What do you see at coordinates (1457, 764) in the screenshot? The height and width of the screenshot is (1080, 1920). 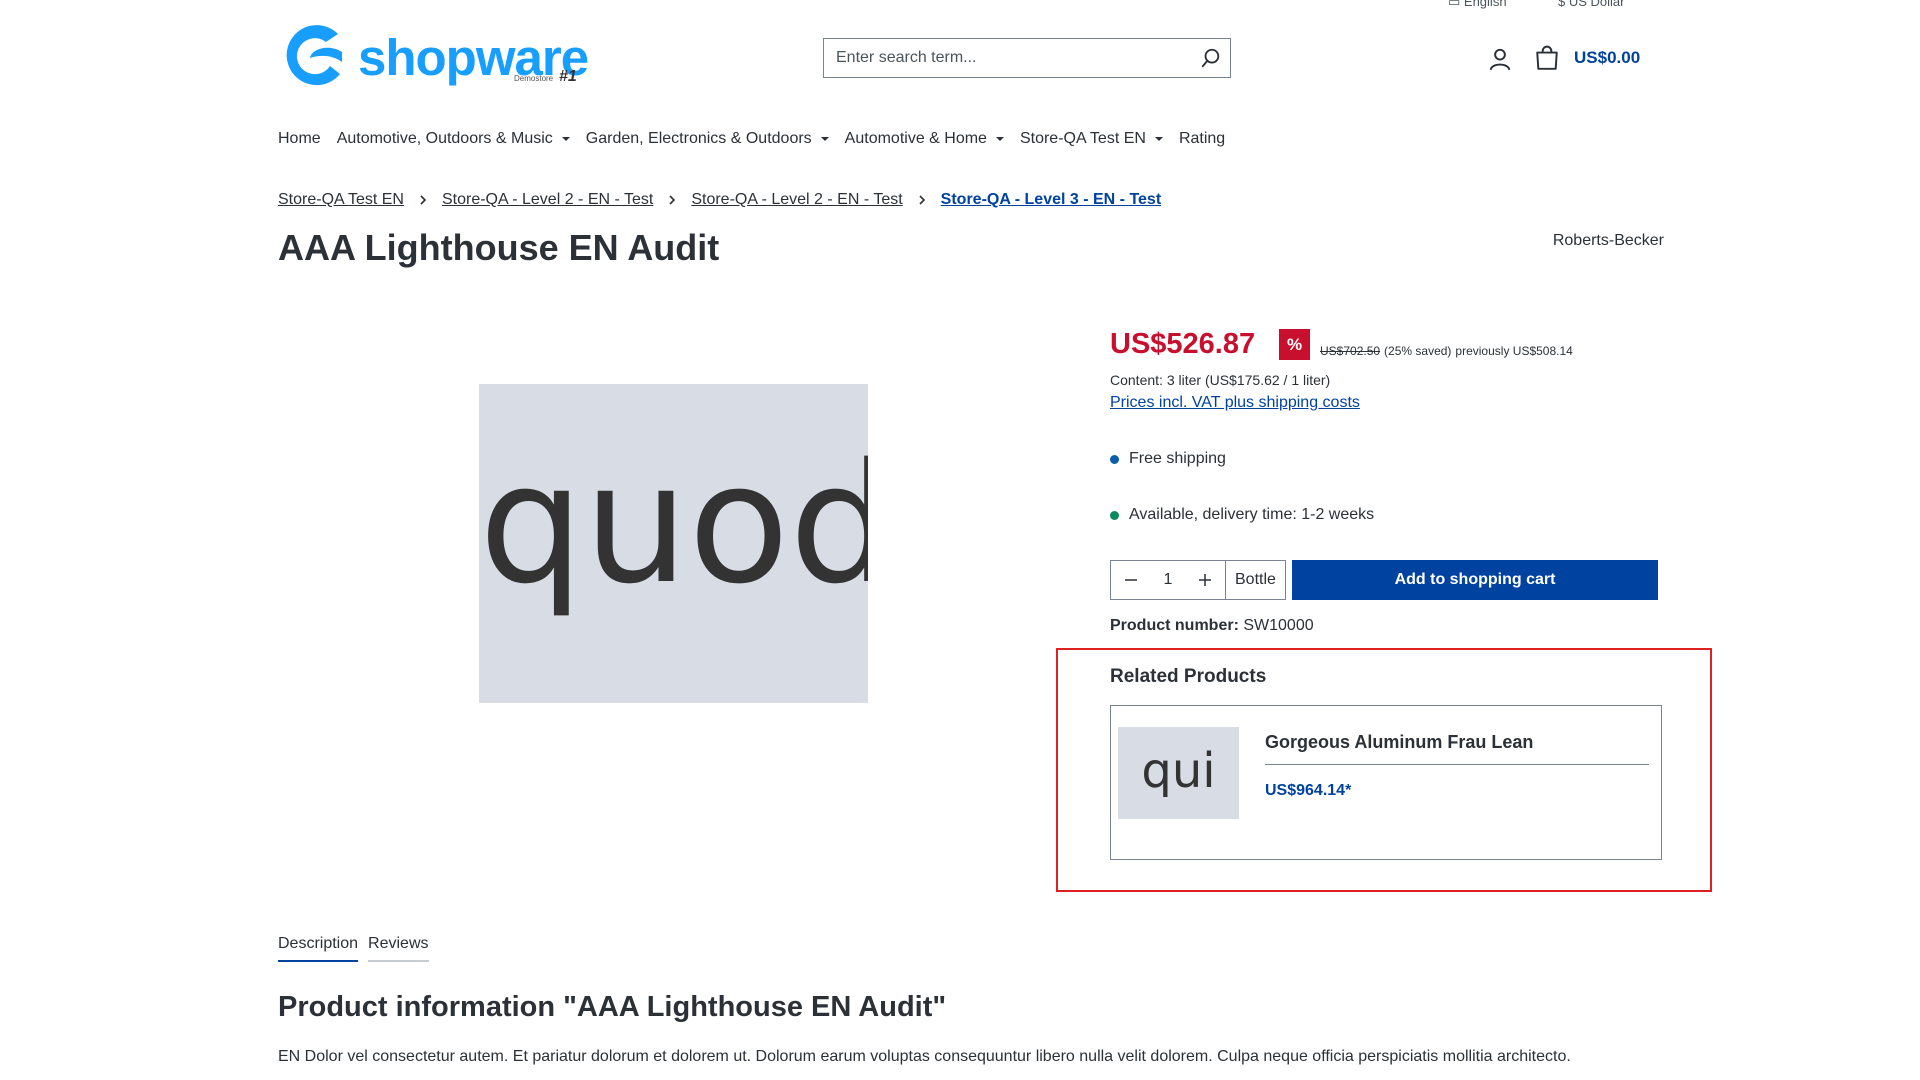 I see `divider` at bounding box center [1457, 764].